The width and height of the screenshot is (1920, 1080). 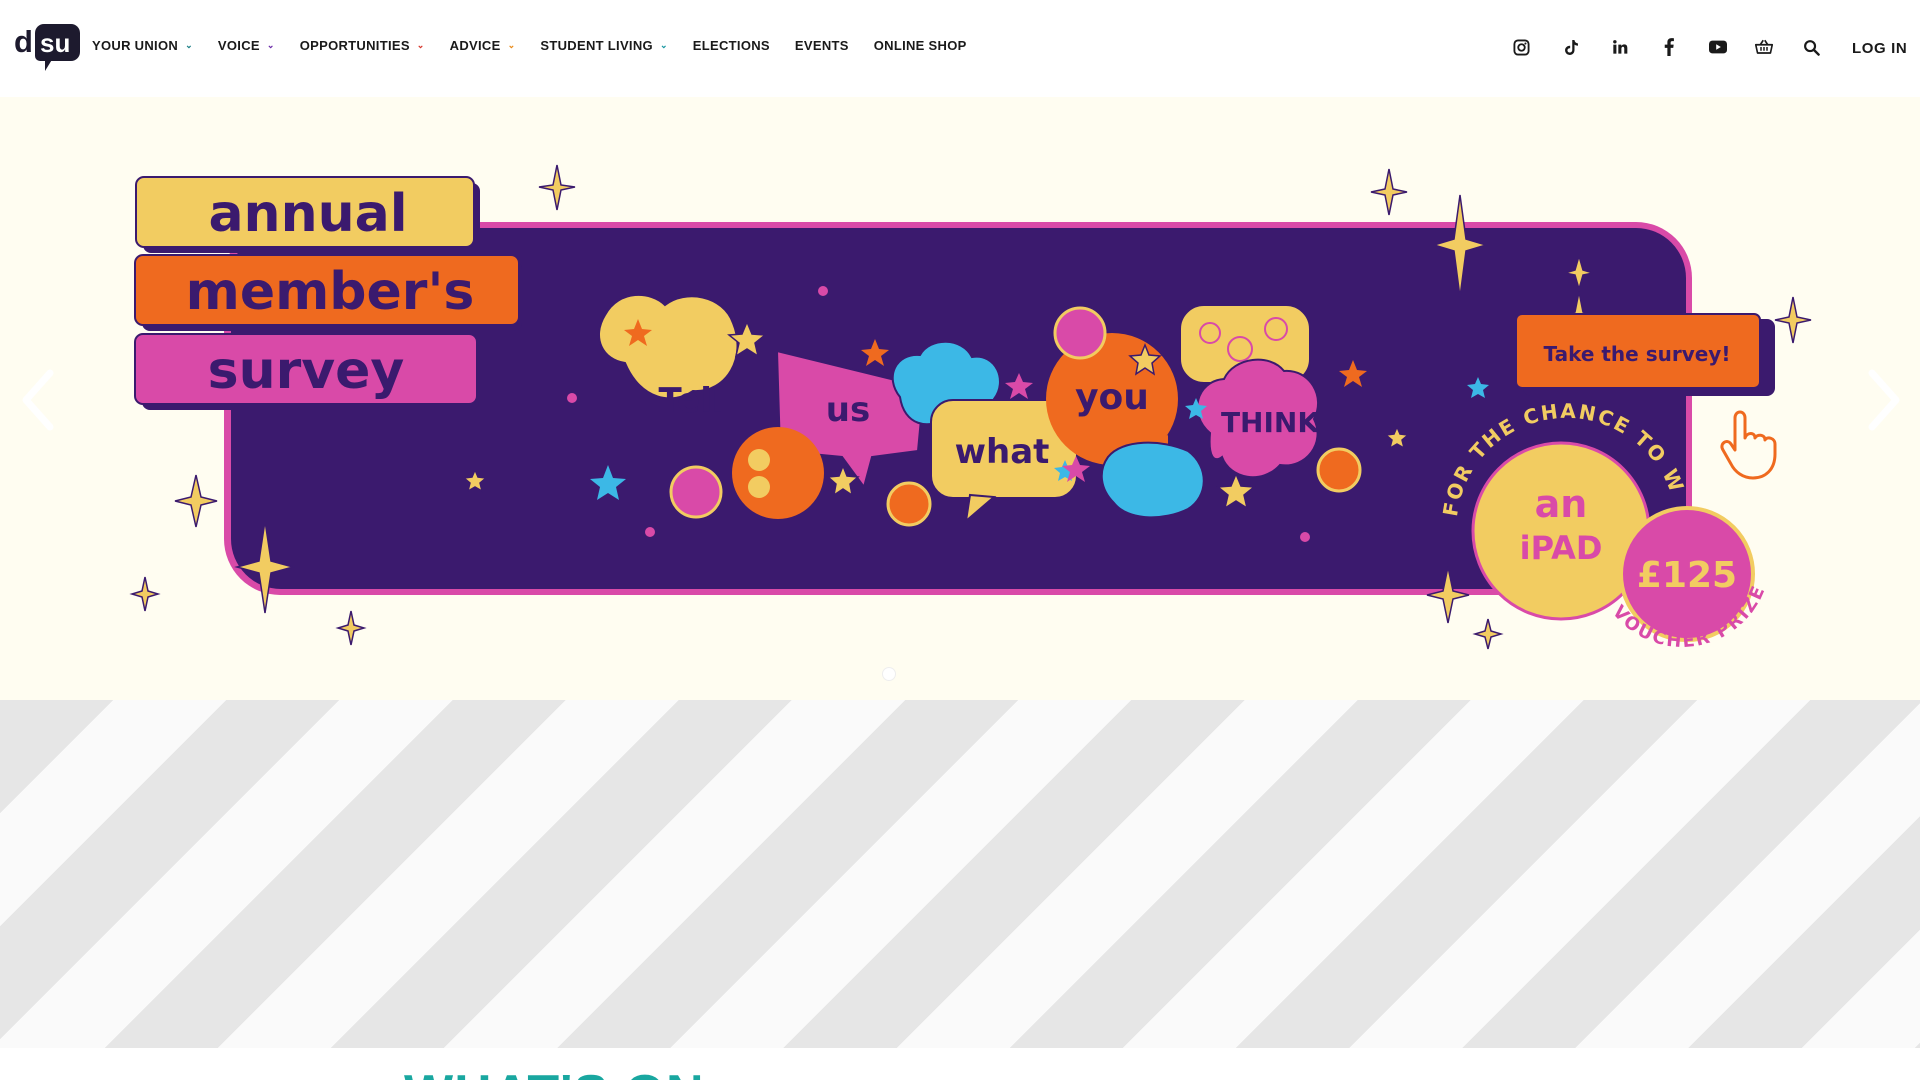 I want to click on search-icon, so click(x=1811, y=47).